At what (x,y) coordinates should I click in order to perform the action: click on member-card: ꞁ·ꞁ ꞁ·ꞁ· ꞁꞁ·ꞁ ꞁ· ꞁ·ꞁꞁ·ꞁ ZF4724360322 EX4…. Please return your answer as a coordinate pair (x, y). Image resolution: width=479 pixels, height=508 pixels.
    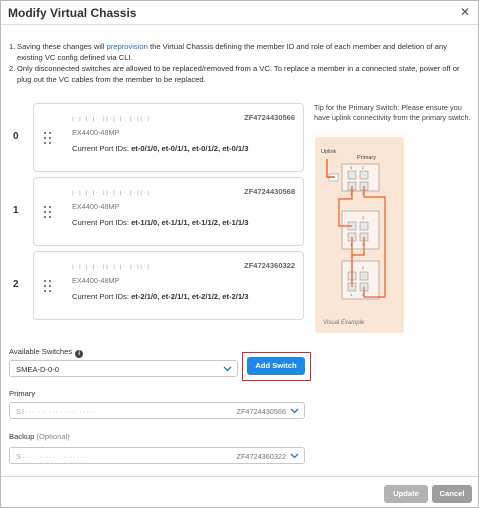
    Looking at the image, I should click on (168, 285).